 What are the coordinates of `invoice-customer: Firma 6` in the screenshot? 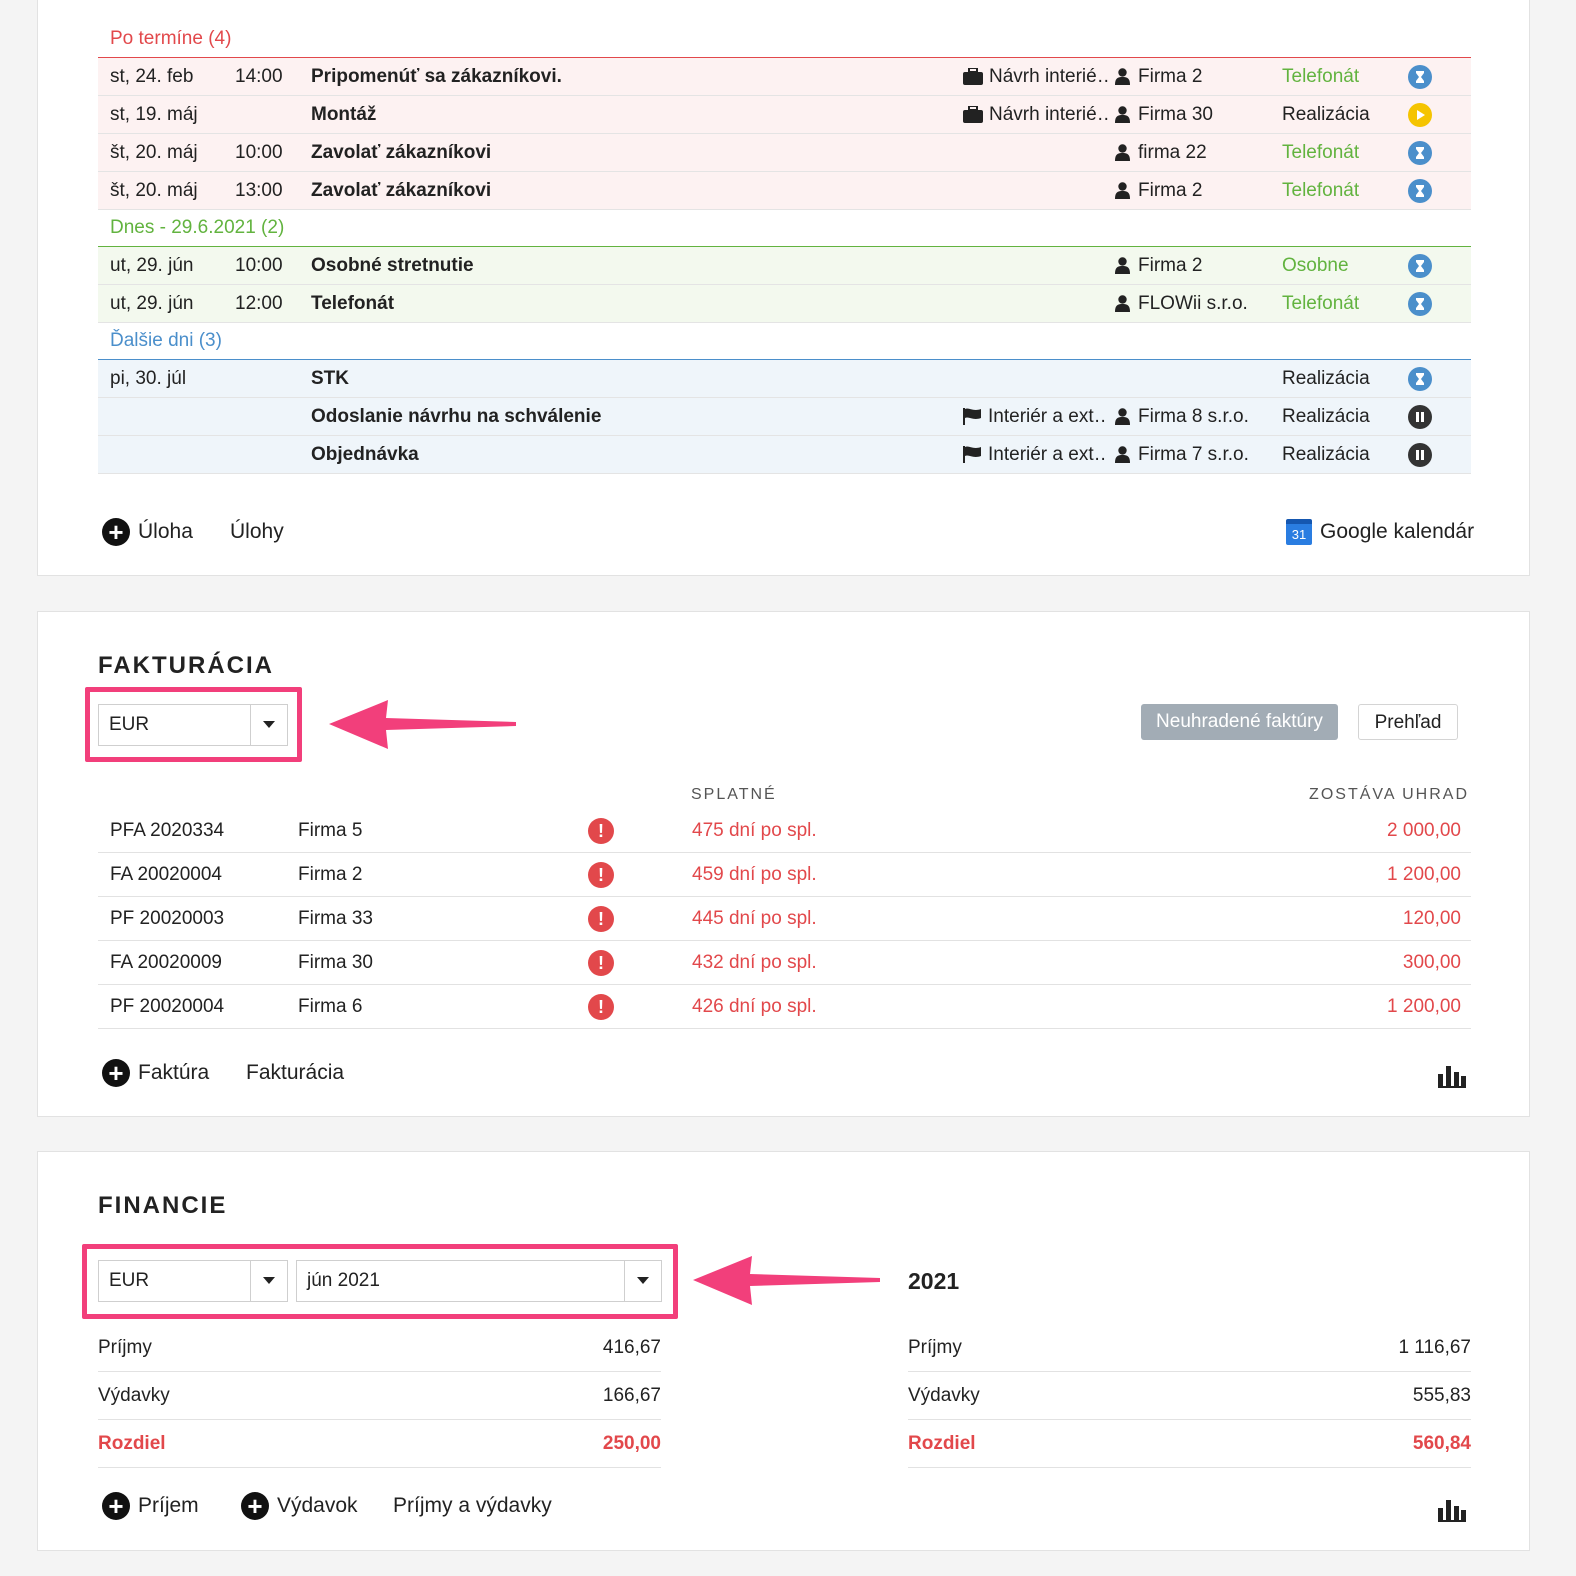 It's located at (330, 1006).